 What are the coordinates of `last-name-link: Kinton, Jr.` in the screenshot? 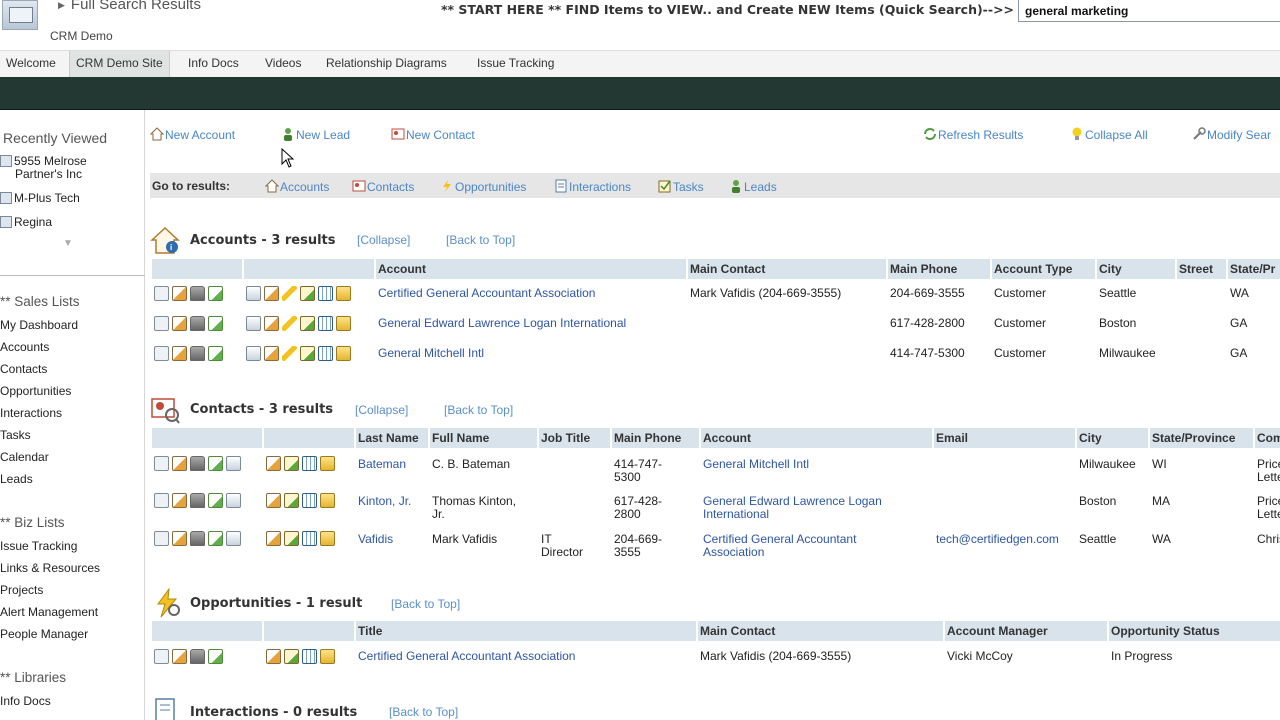 It's located at (384, 501).